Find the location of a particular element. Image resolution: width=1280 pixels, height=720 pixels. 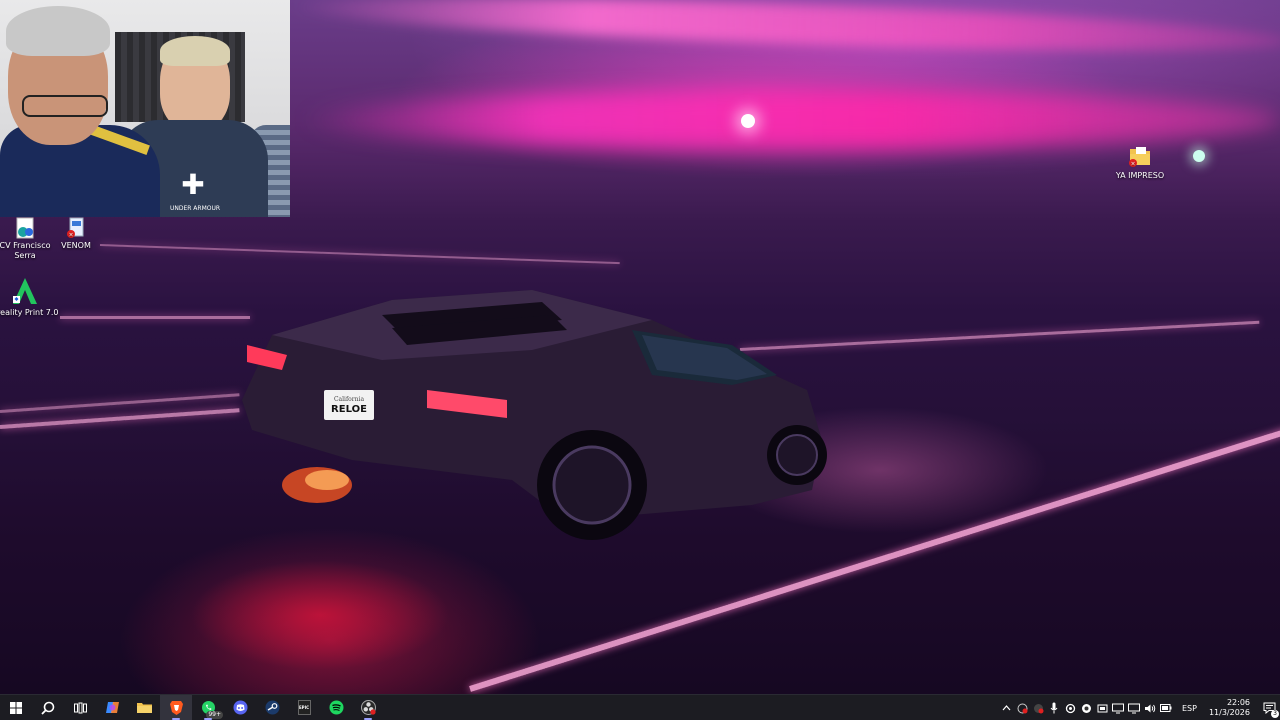

file-explorer-button is located at coordinates (144, 707).